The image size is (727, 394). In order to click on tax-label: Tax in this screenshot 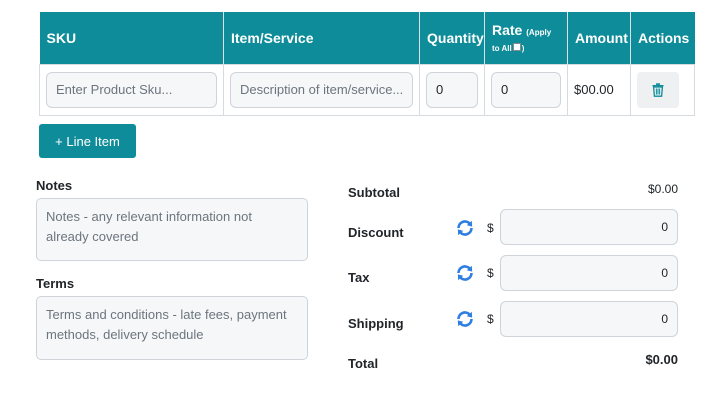, I will do `click(359, 277)`.